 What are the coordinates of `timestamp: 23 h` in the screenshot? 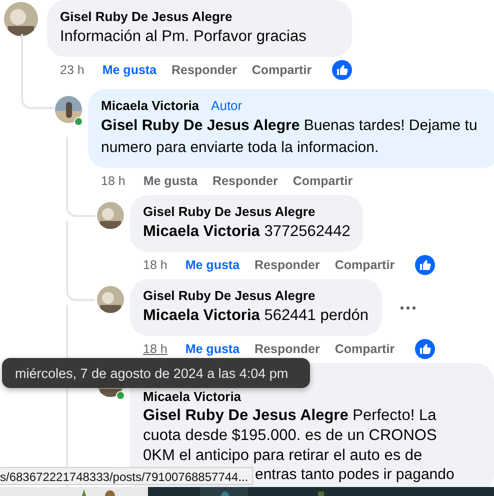 It's located at (72, 70).